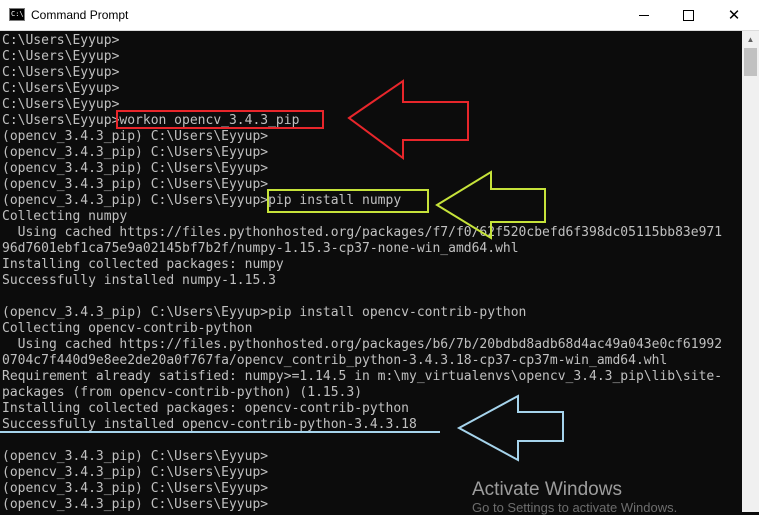 This screenshot has width=759, height=515. Describe the element at coordinates (408, 119) in the screenshot. I see `red-arrow-icon` at that location.